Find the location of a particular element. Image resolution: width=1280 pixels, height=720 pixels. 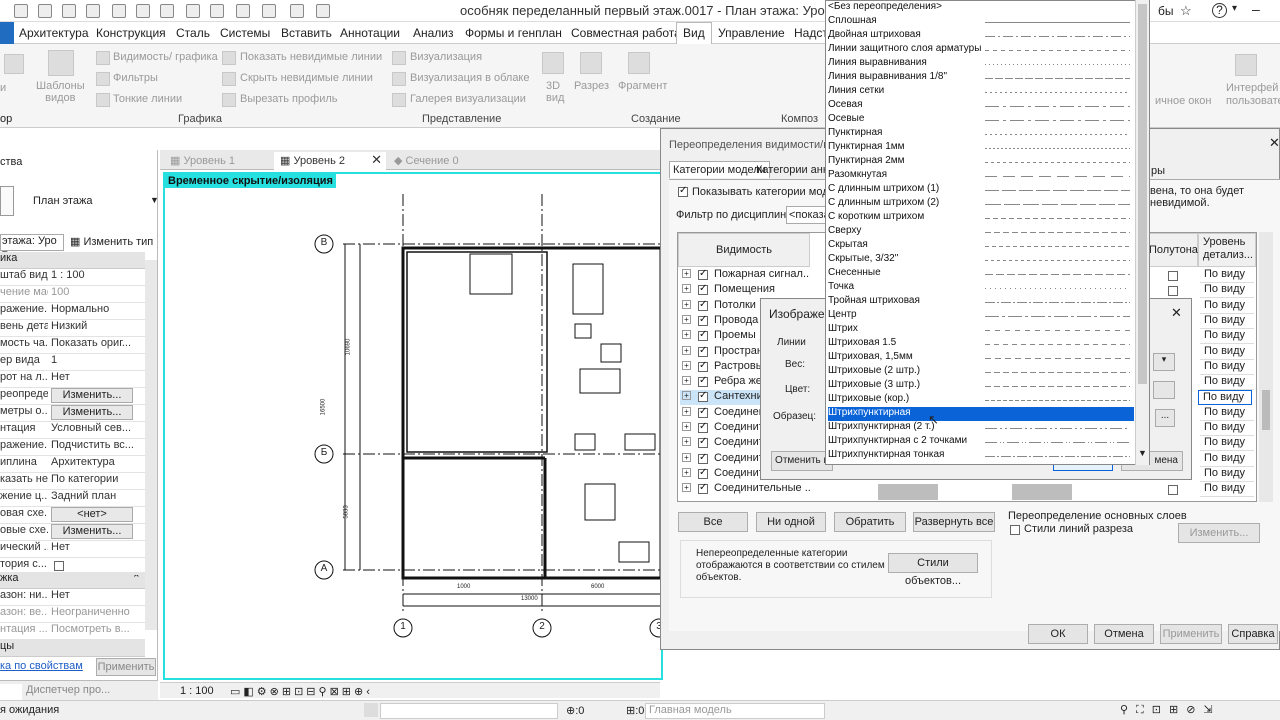

property-row: иплина Архитектура is located at coordinates (72, 464).